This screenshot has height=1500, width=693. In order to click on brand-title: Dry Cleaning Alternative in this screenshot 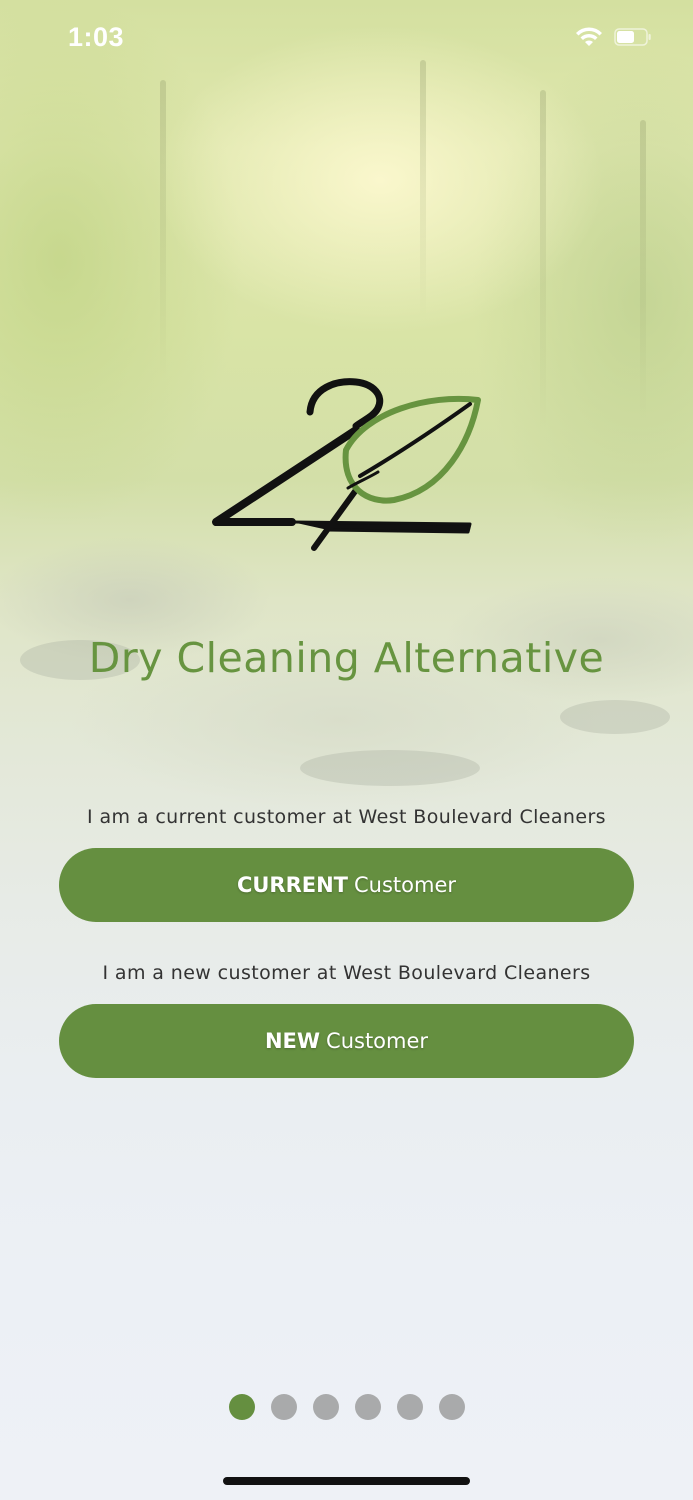, I will do `click(346, 658)`.